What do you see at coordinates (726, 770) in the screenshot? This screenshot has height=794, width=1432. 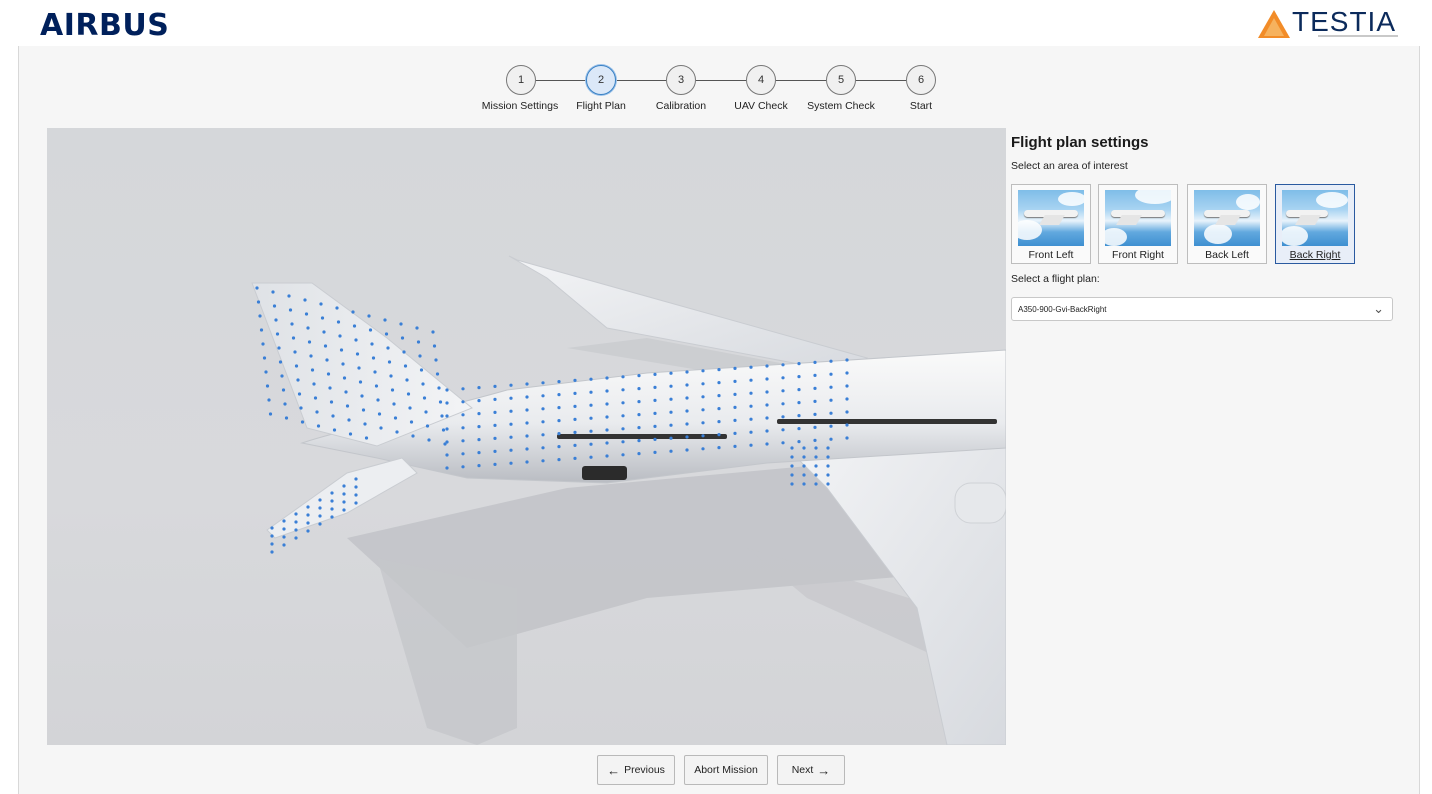 I see `abort-mission-button: Abort Mission` at bounding box center [726, 770].